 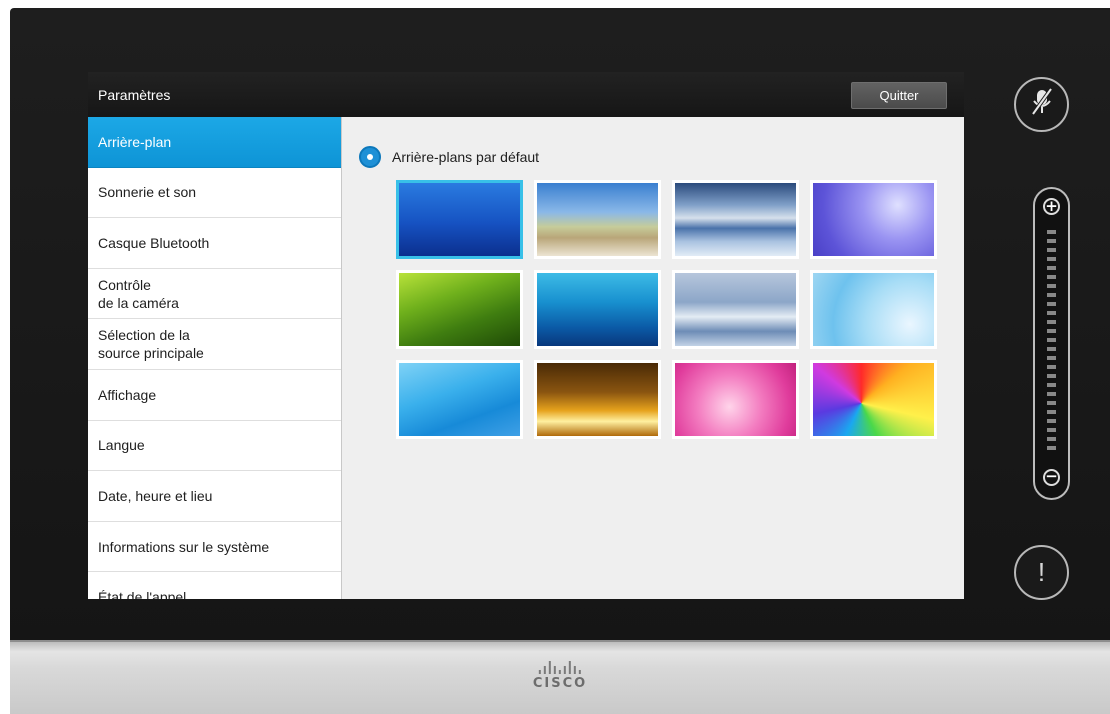 I want to click on wallpaper-rainbow-burst, so click(x=873, y=399).